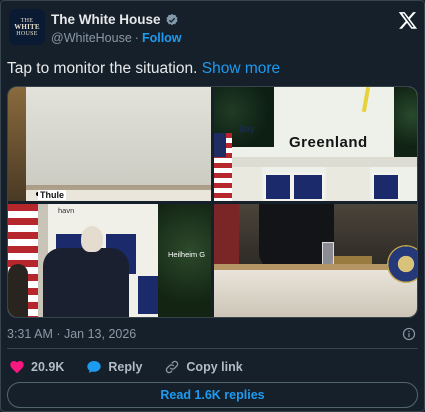 The height and width of the screenshot is (412, 425). Describe the element at coordinates (241, 68) in the screenshot. I see `show-more-link: Show more` at that location.